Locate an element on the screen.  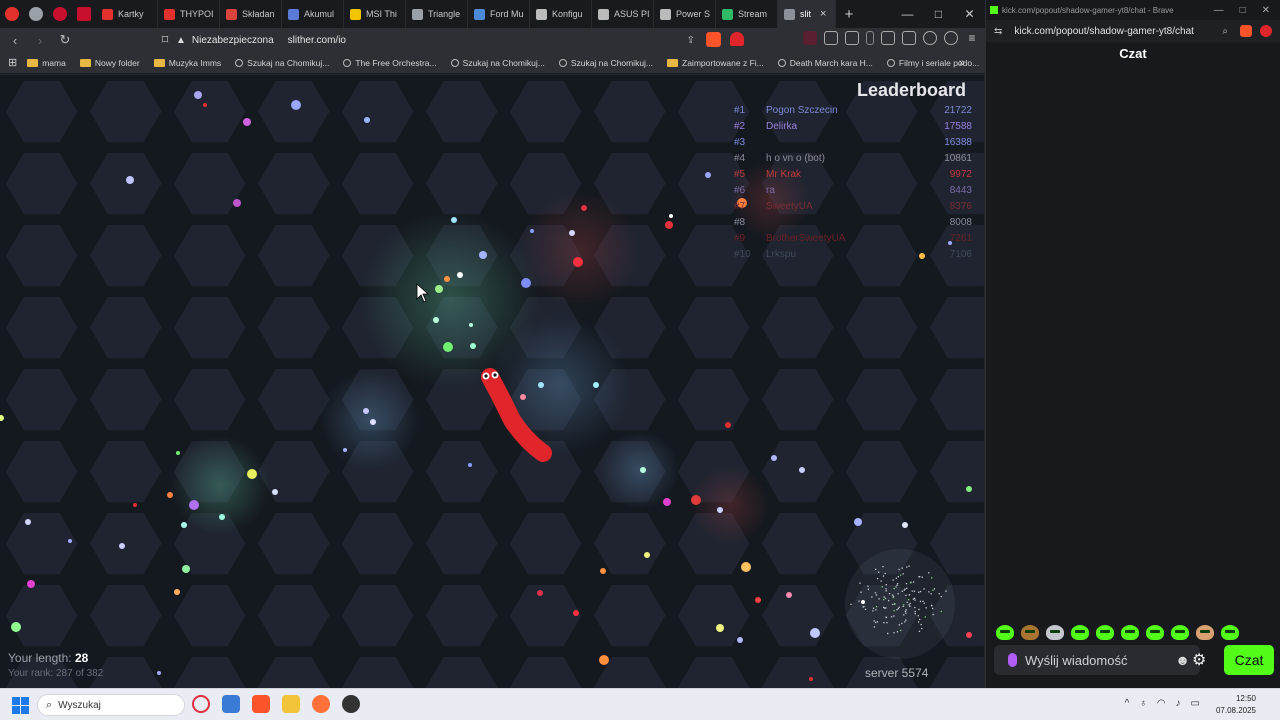
warning-icon: ▲ is located at coordinates (181, 40).